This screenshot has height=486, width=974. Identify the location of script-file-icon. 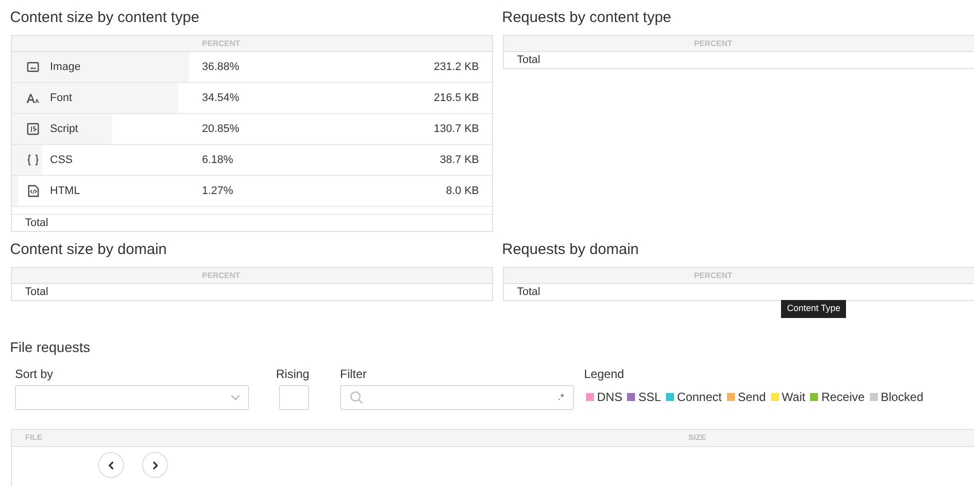
(33, 129).